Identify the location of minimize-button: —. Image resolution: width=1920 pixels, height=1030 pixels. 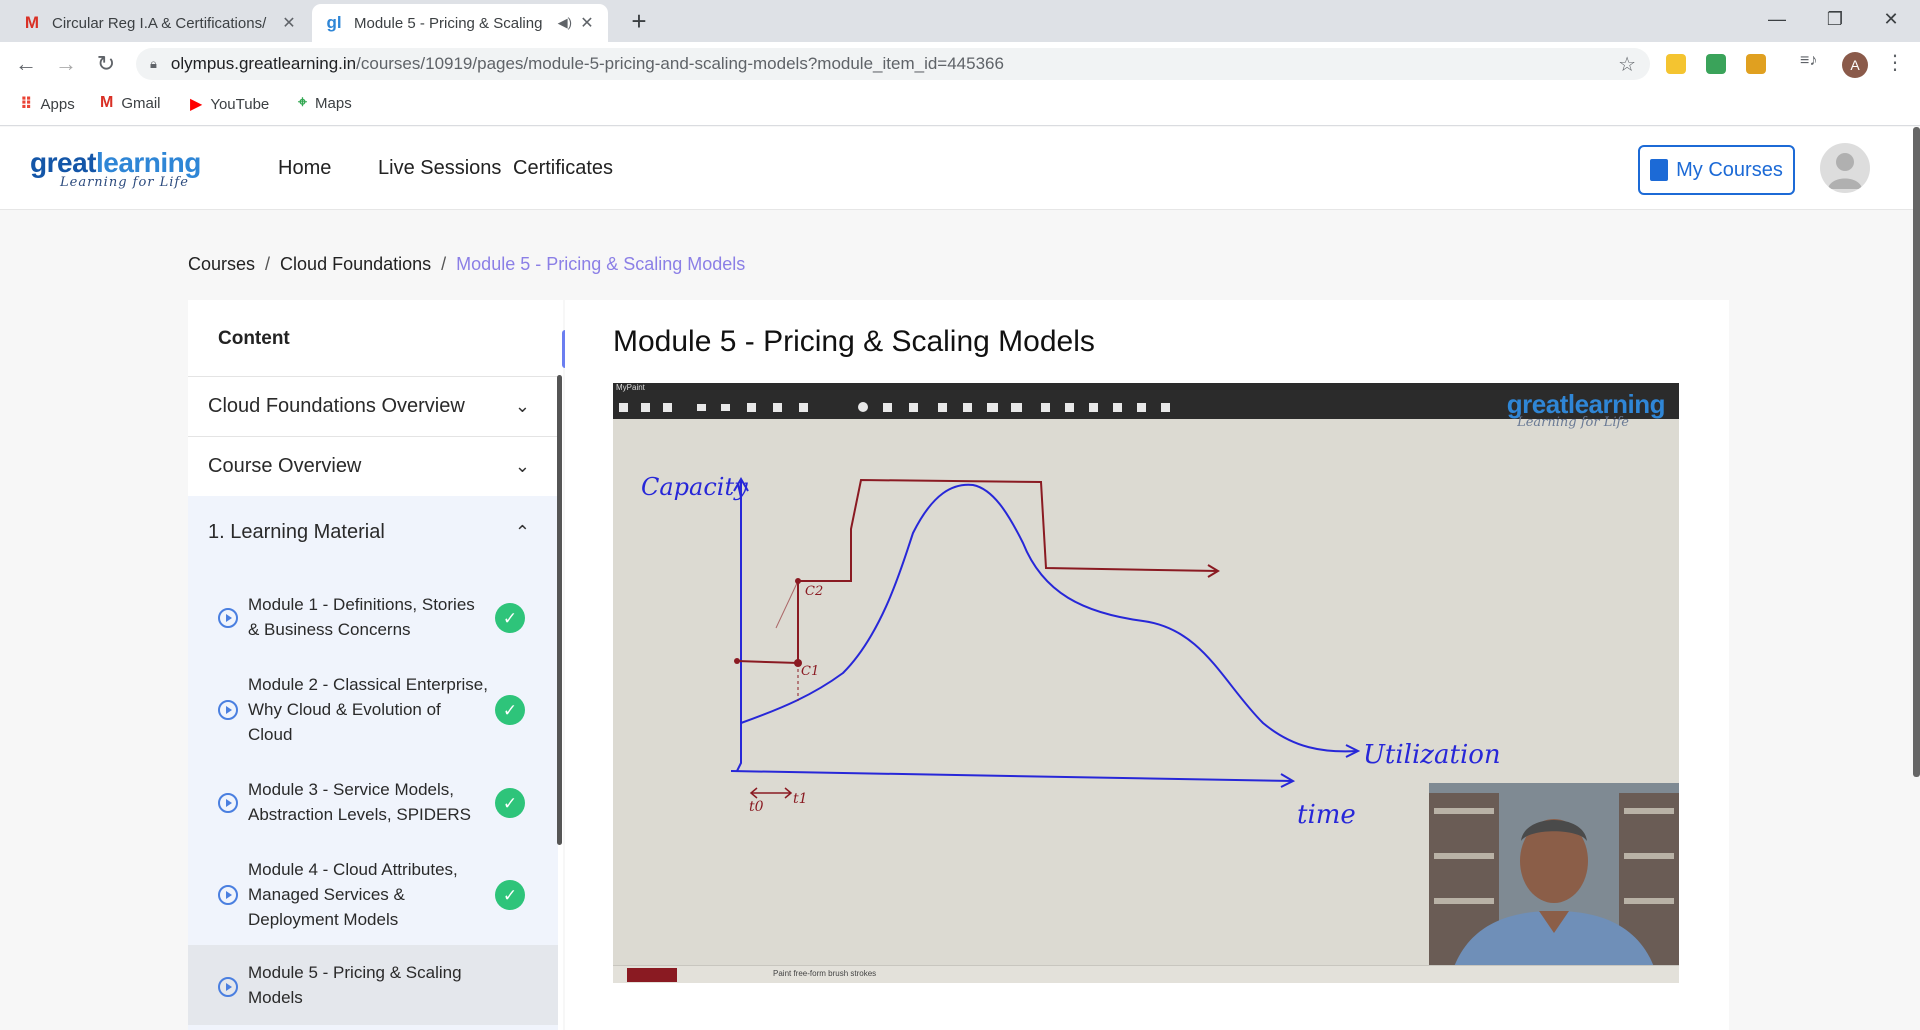
(1777, 19).